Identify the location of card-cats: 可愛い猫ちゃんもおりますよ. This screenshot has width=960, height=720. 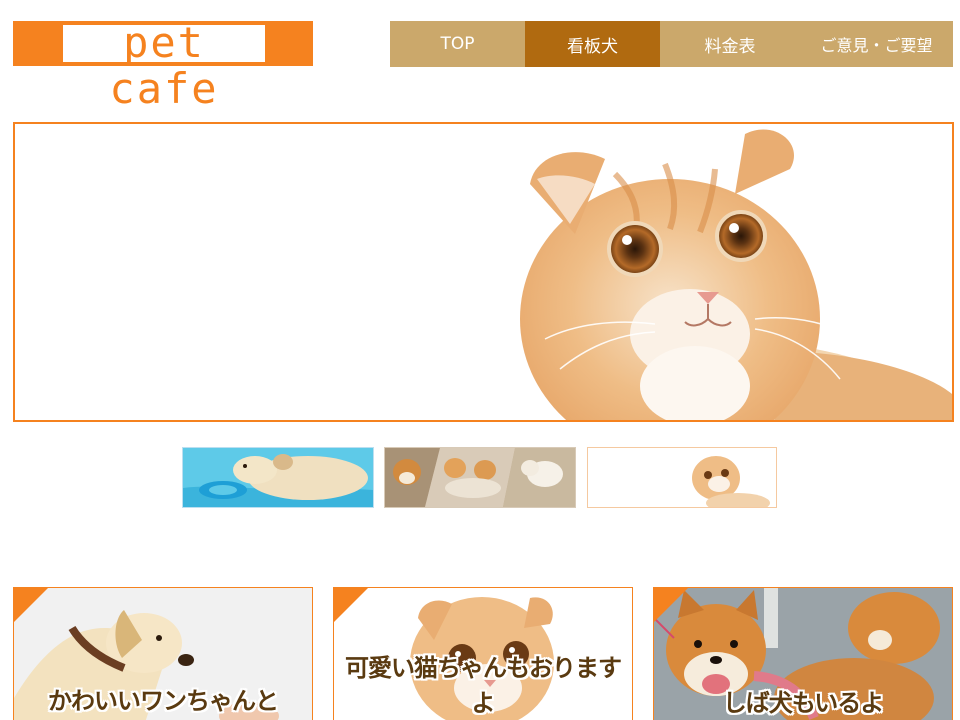
(483, 653).